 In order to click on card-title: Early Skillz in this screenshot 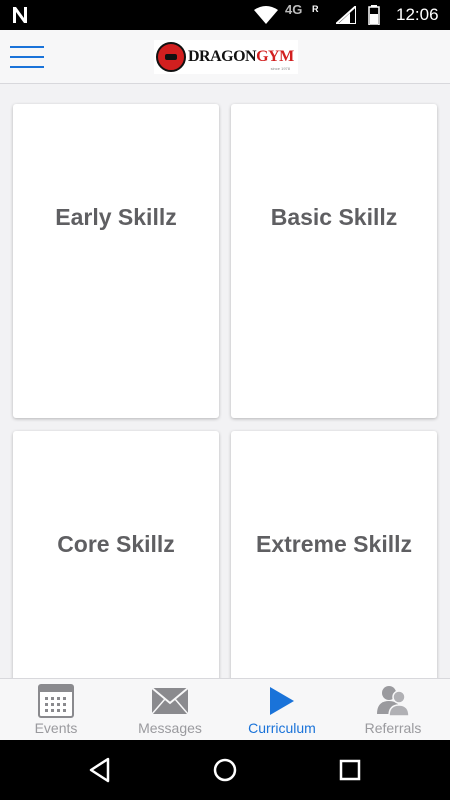, I will do `click(116, 217)`.